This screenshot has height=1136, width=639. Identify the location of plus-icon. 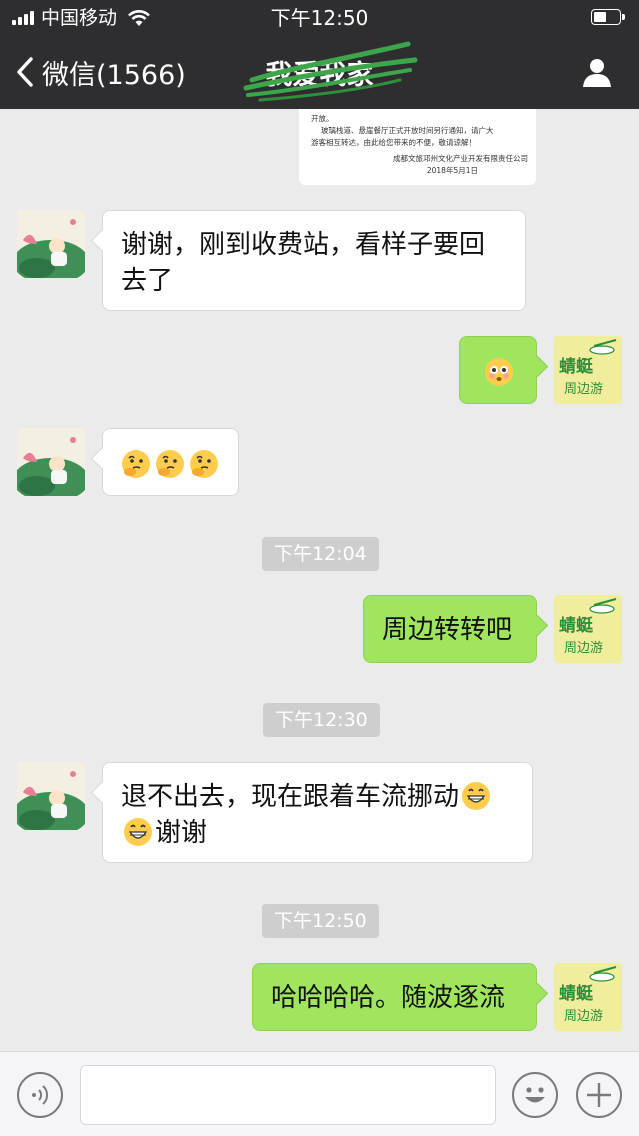
(599, 1095).